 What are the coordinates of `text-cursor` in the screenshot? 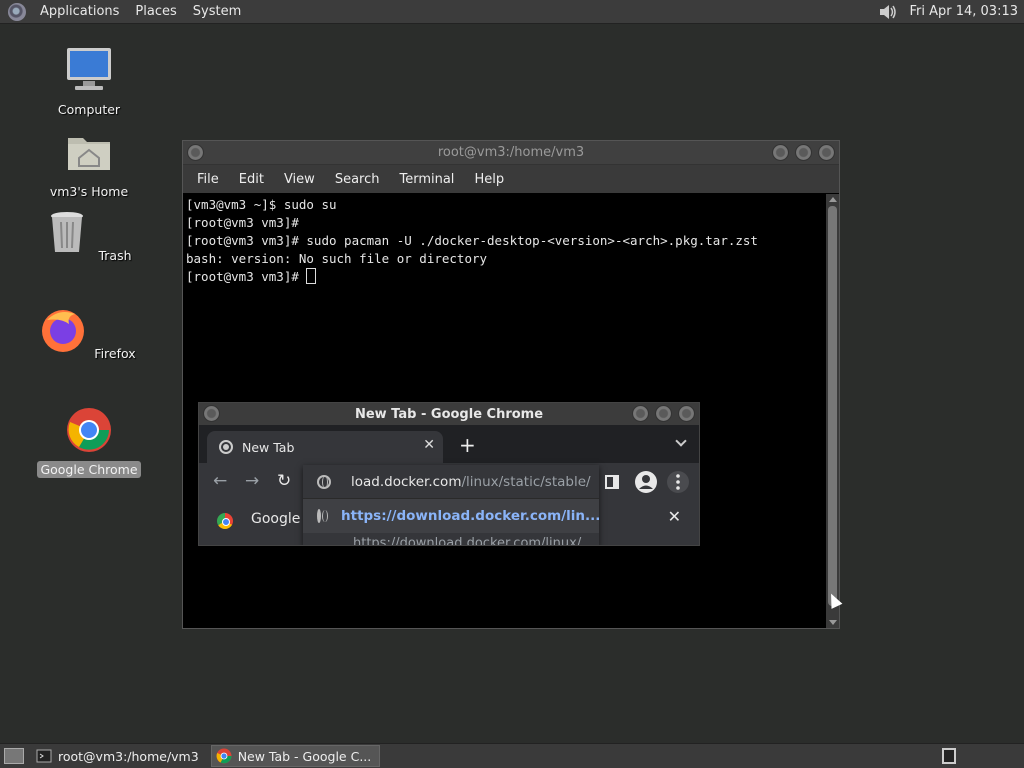 It's located at (311, 276).